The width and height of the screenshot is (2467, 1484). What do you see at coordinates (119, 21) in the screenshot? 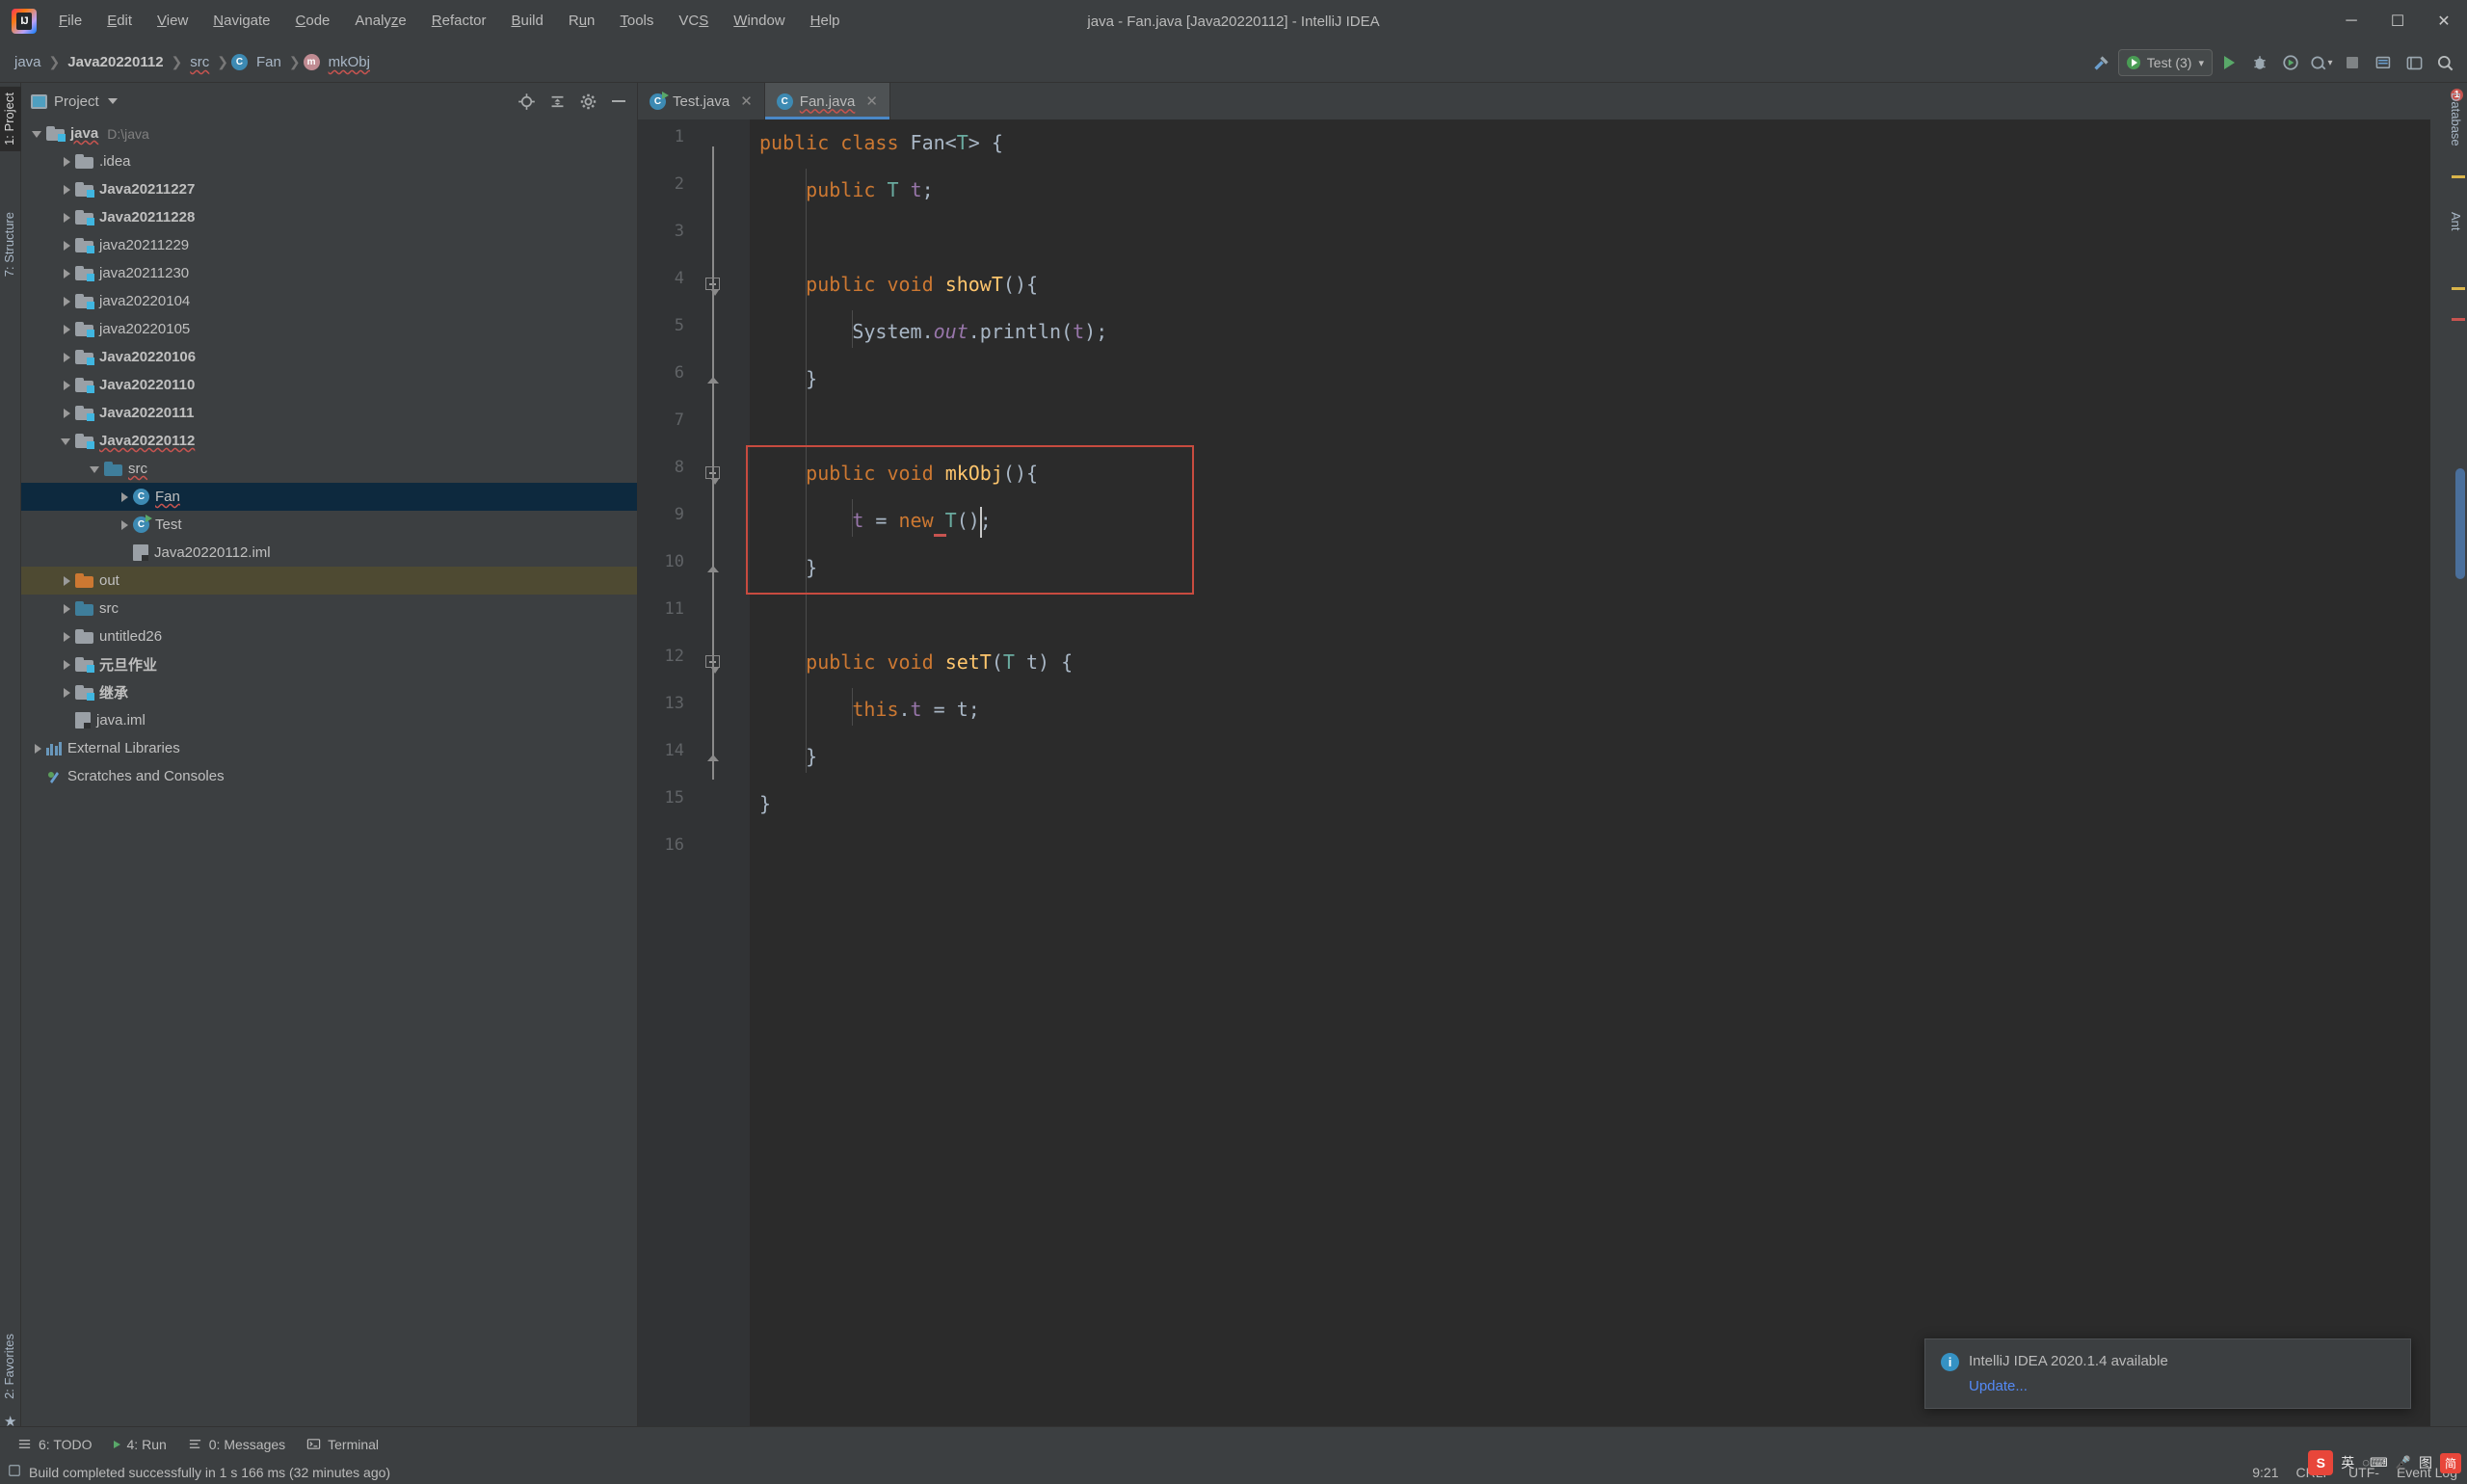
I see `menu-item-edit: Edit` at bounding box center [119, 21].